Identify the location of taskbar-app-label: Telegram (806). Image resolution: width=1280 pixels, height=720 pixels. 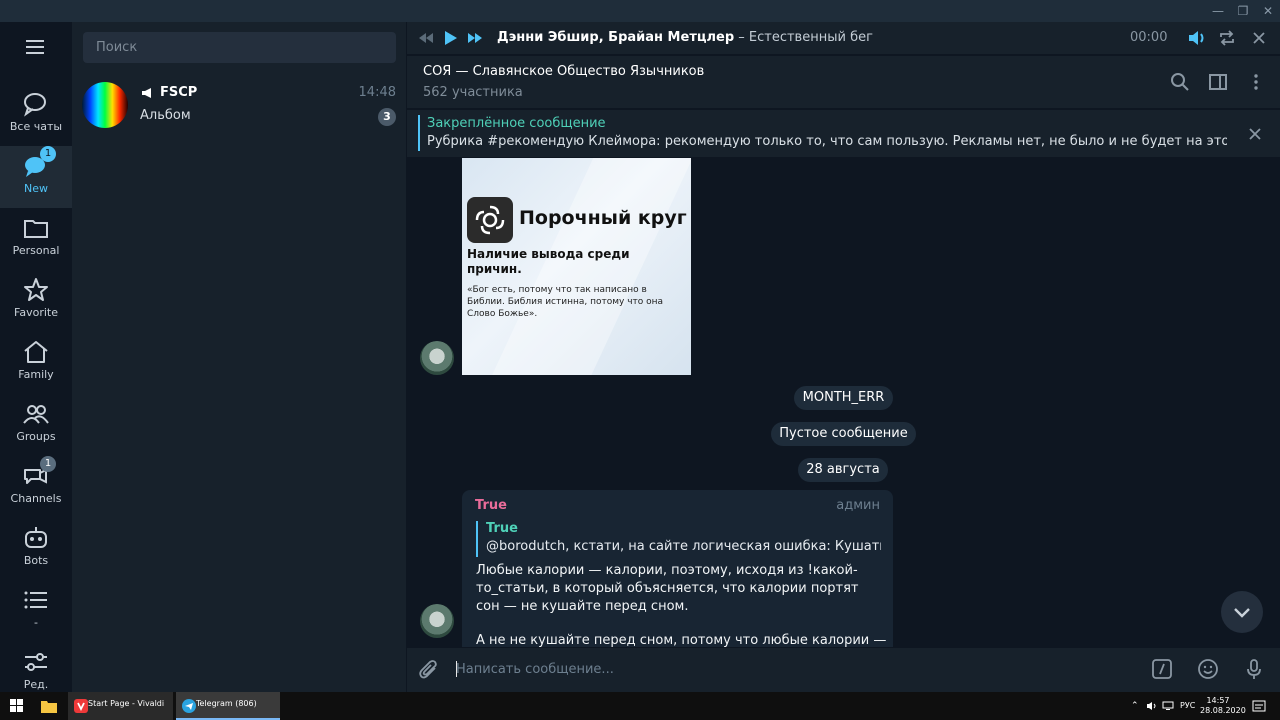
(226, 703).